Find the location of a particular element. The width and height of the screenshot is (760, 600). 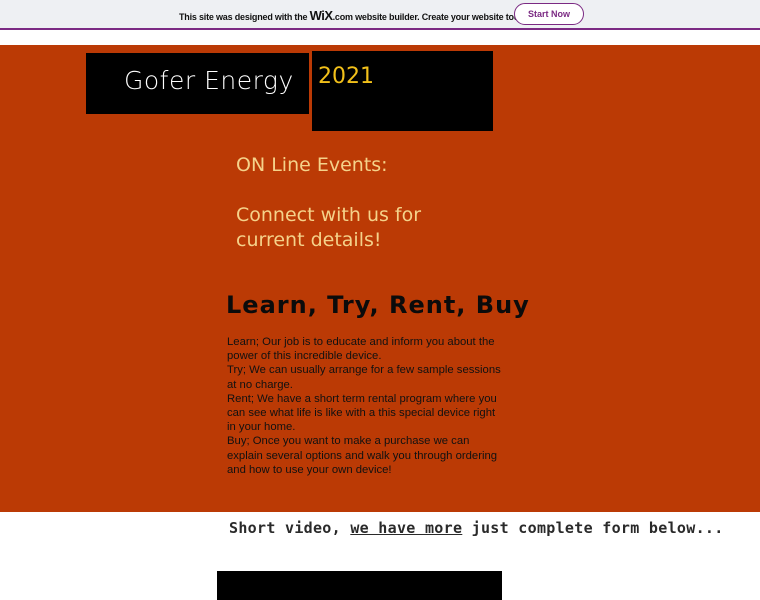

wix-text-before: This site was designed with the is located at coordinates (244, 17).